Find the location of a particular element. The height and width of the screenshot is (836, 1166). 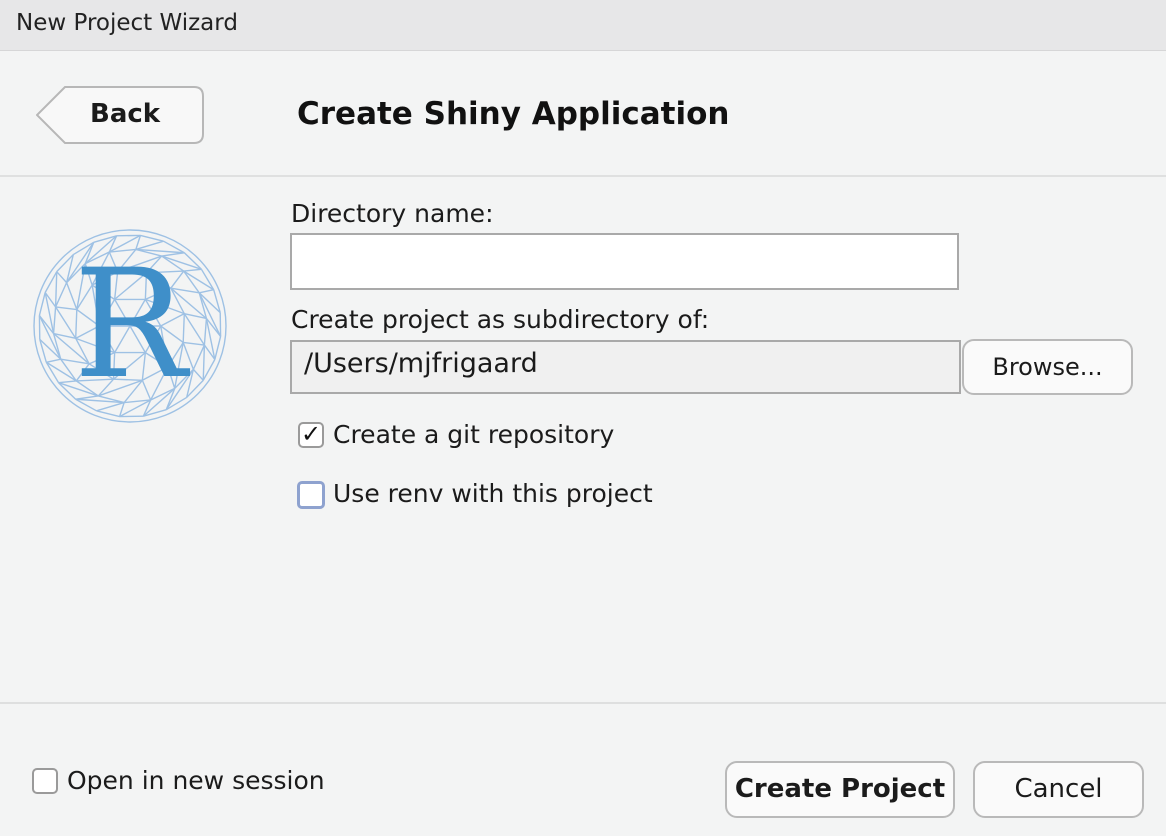

parent-directory-field: /Users/mjfrigaard is located at coordinates (625, 367).